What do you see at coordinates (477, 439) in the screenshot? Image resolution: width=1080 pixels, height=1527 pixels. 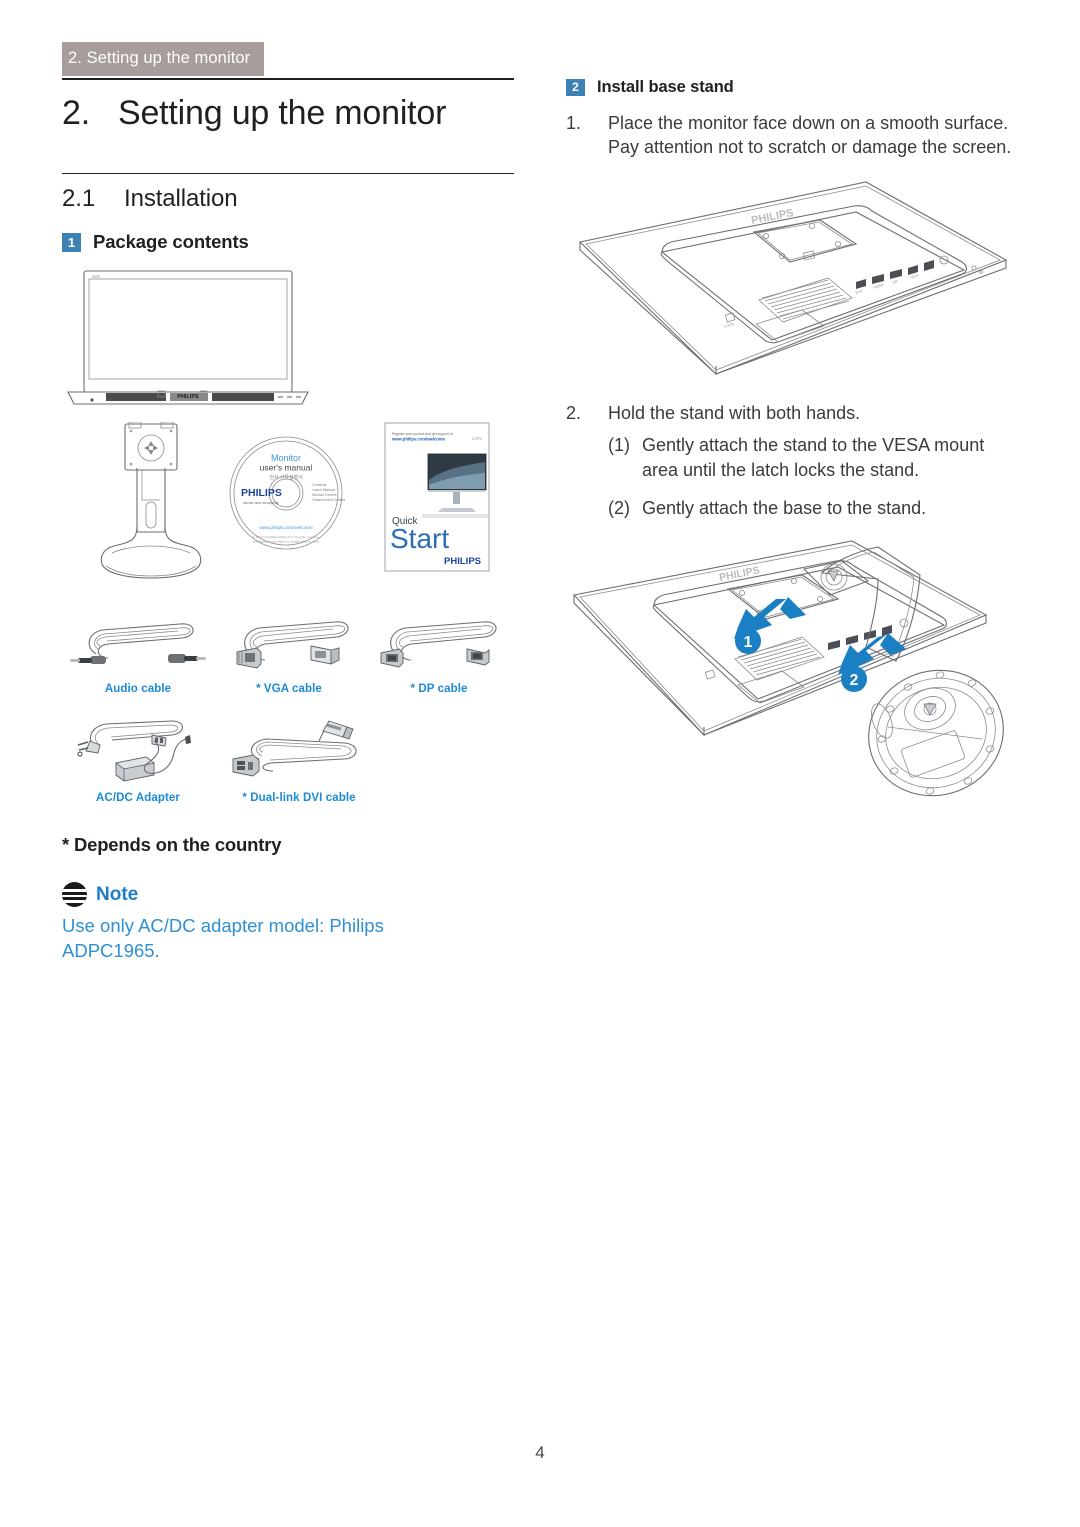 I see `svg-text: 272P4` at bounding box center [477, 439].